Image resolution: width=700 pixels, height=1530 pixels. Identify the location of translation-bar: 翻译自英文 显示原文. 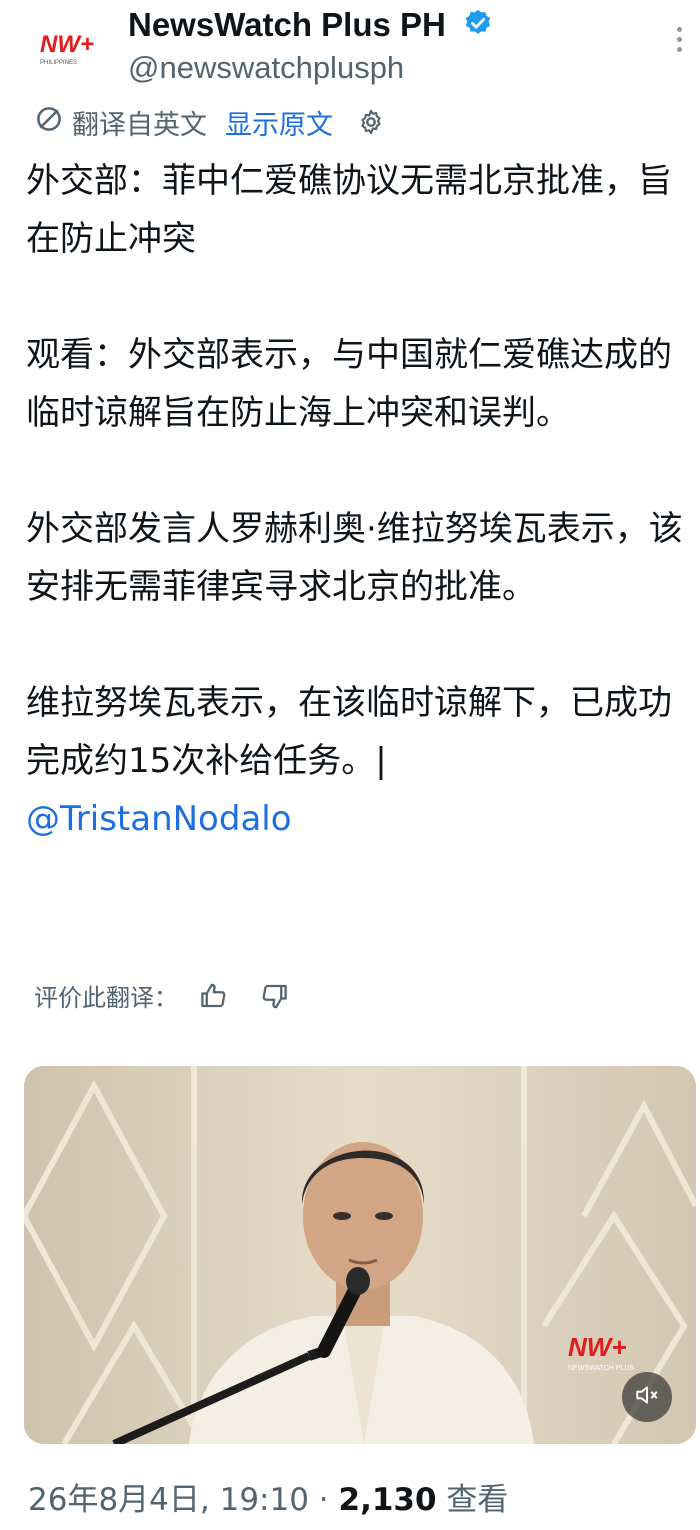
(209, 122).